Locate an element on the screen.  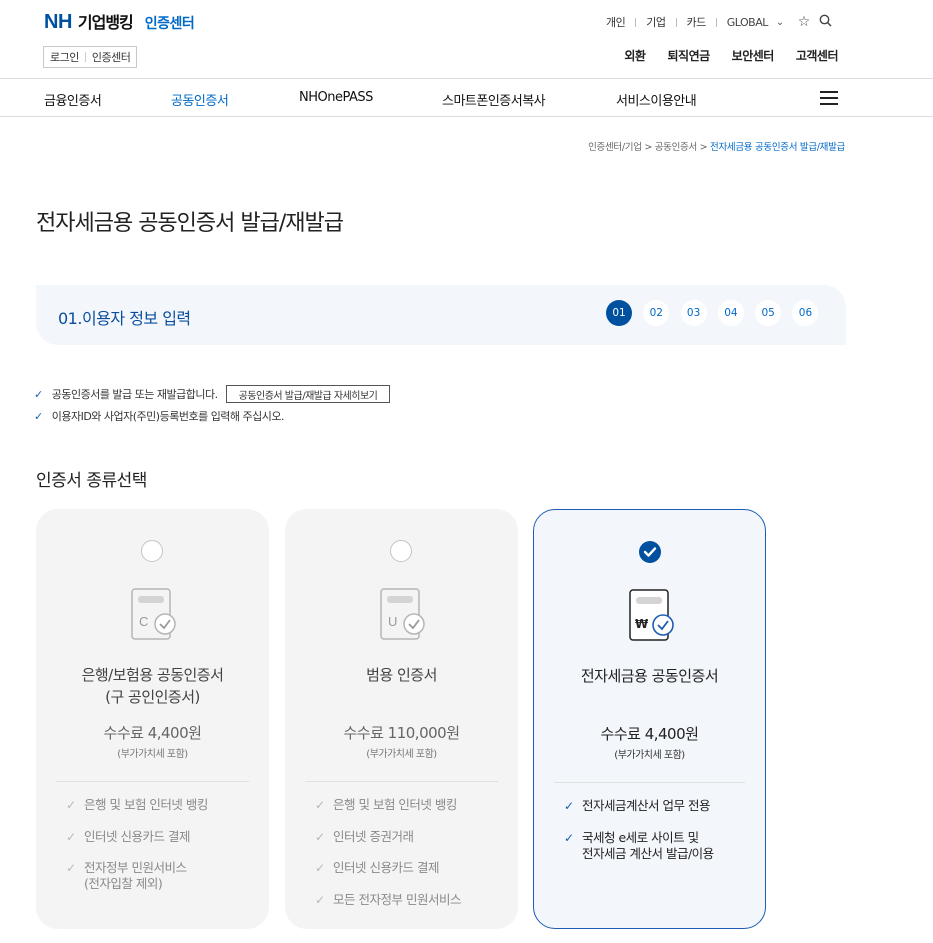
card-title: 은행/보험용 공동인증서 (구 공인인증서) is located at coordinates (152, 686).